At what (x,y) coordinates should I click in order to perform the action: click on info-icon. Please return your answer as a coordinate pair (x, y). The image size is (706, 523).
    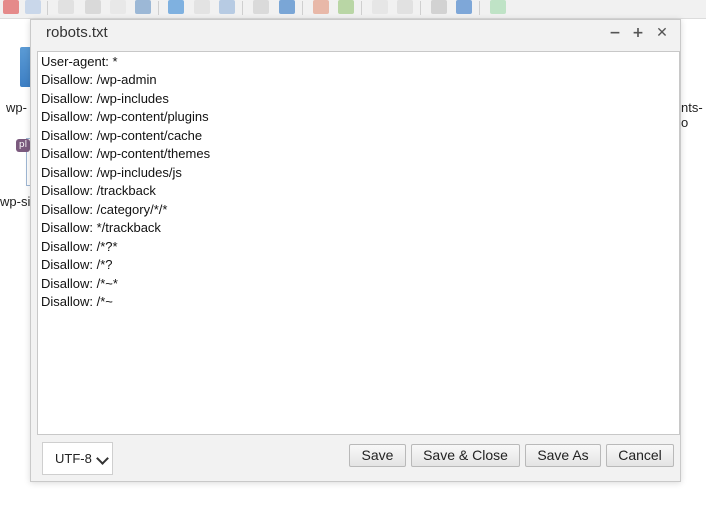
    Looking at the image, I should click on (287, 7).